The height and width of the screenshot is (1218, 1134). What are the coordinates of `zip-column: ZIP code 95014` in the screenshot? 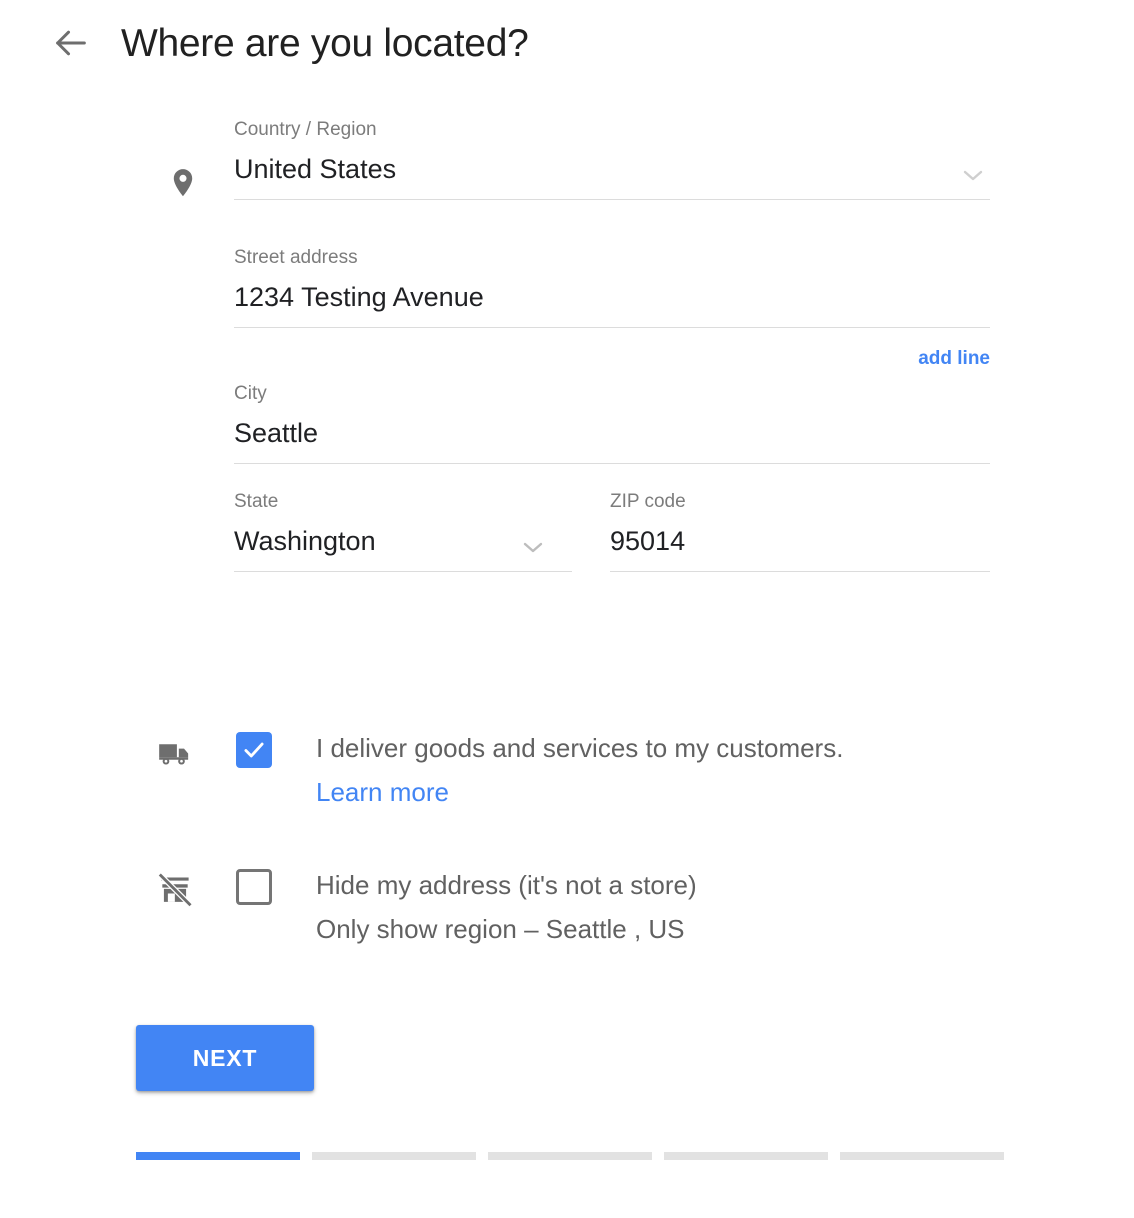 It's located at (800, 532).